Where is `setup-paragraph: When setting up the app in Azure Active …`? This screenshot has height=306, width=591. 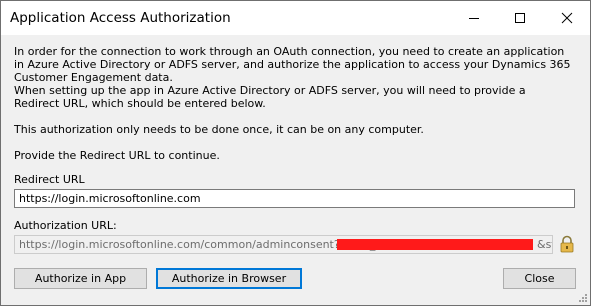 setup-paragraph: When setting up the app in Azure Active … is located at coordinates (270, 97).